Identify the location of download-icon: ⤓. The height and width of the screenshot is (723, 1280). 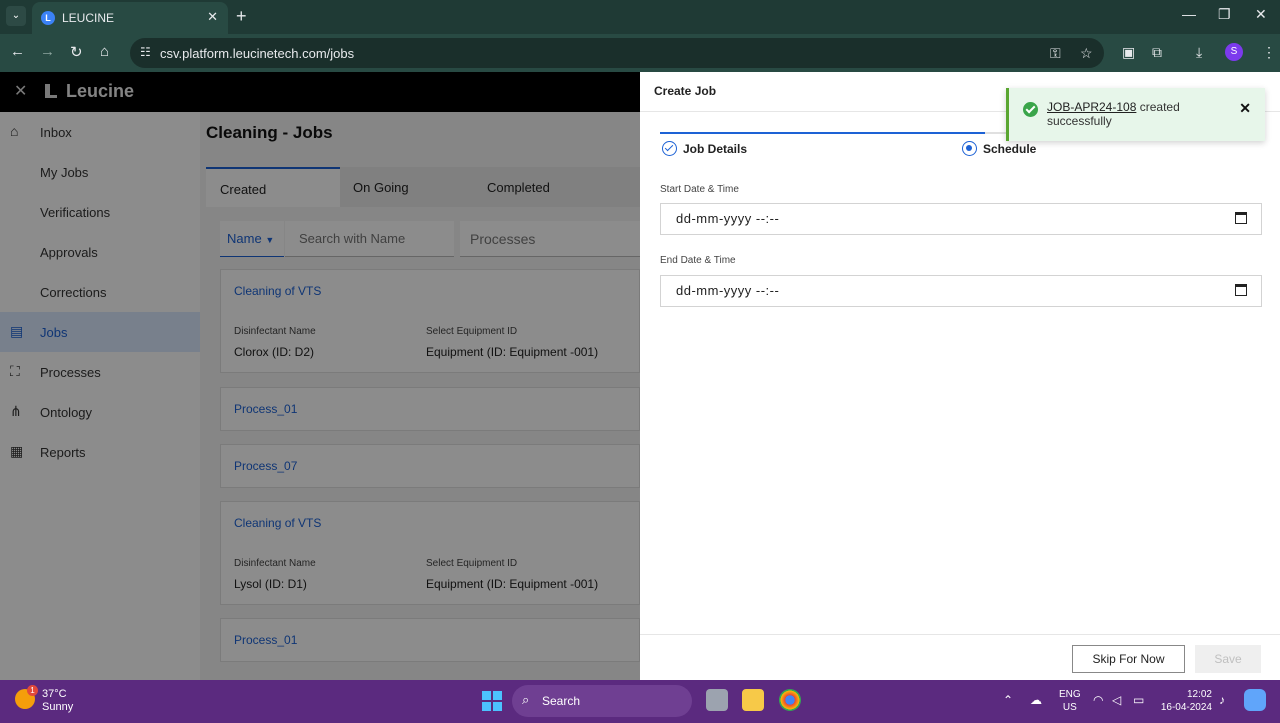
(1199, 52).